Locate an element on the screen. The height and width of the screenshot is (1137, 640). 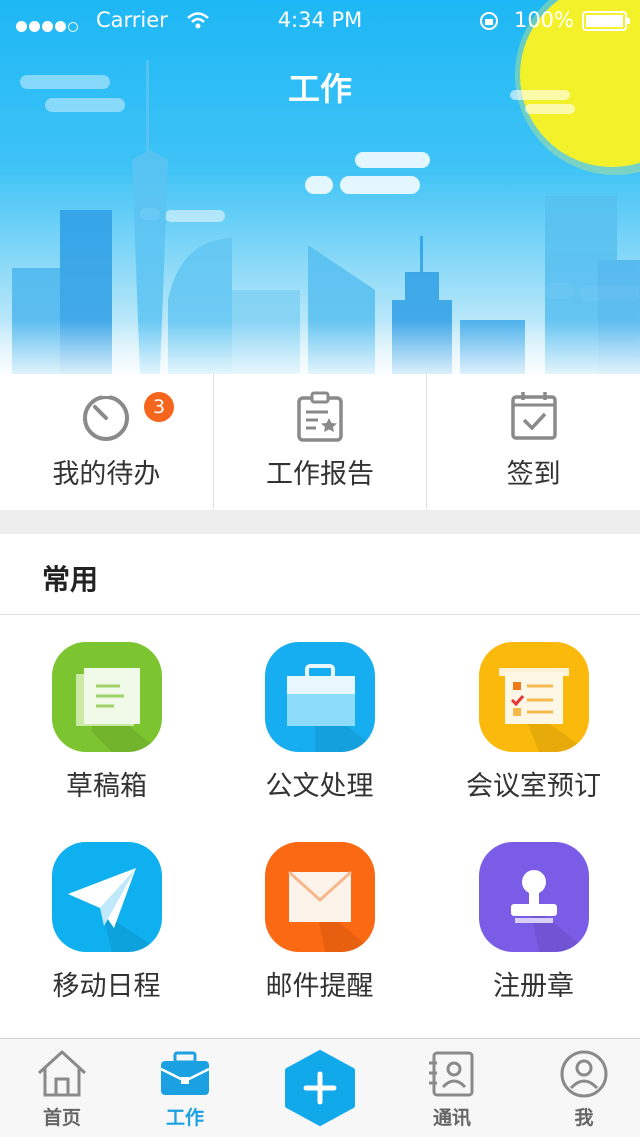
quick-actions: 我的待办 工作报告 签到 is located at coordinates (320, 442).